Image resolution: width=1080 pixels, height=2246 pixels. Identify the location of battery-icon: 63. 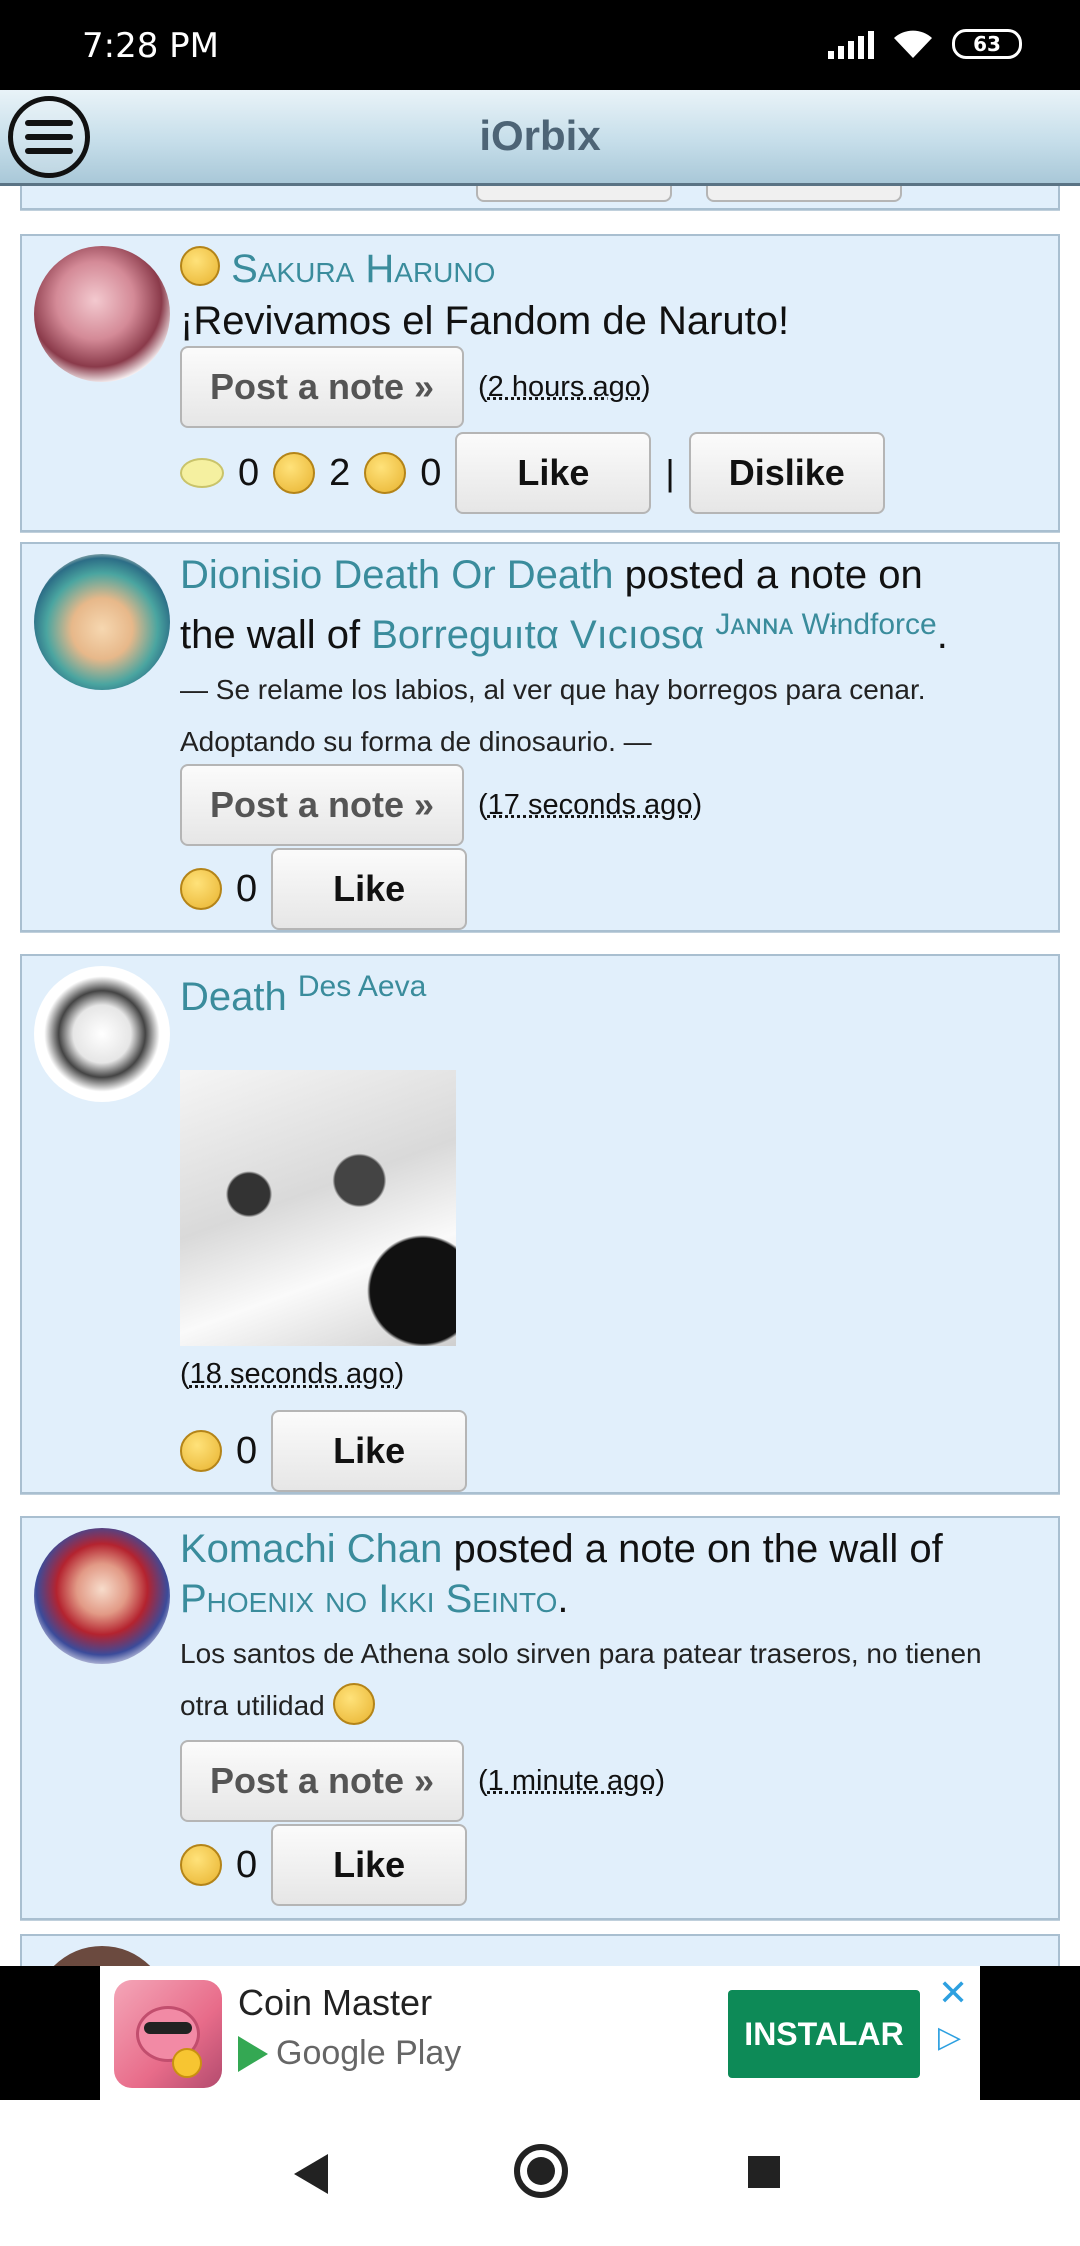
(987, 44).